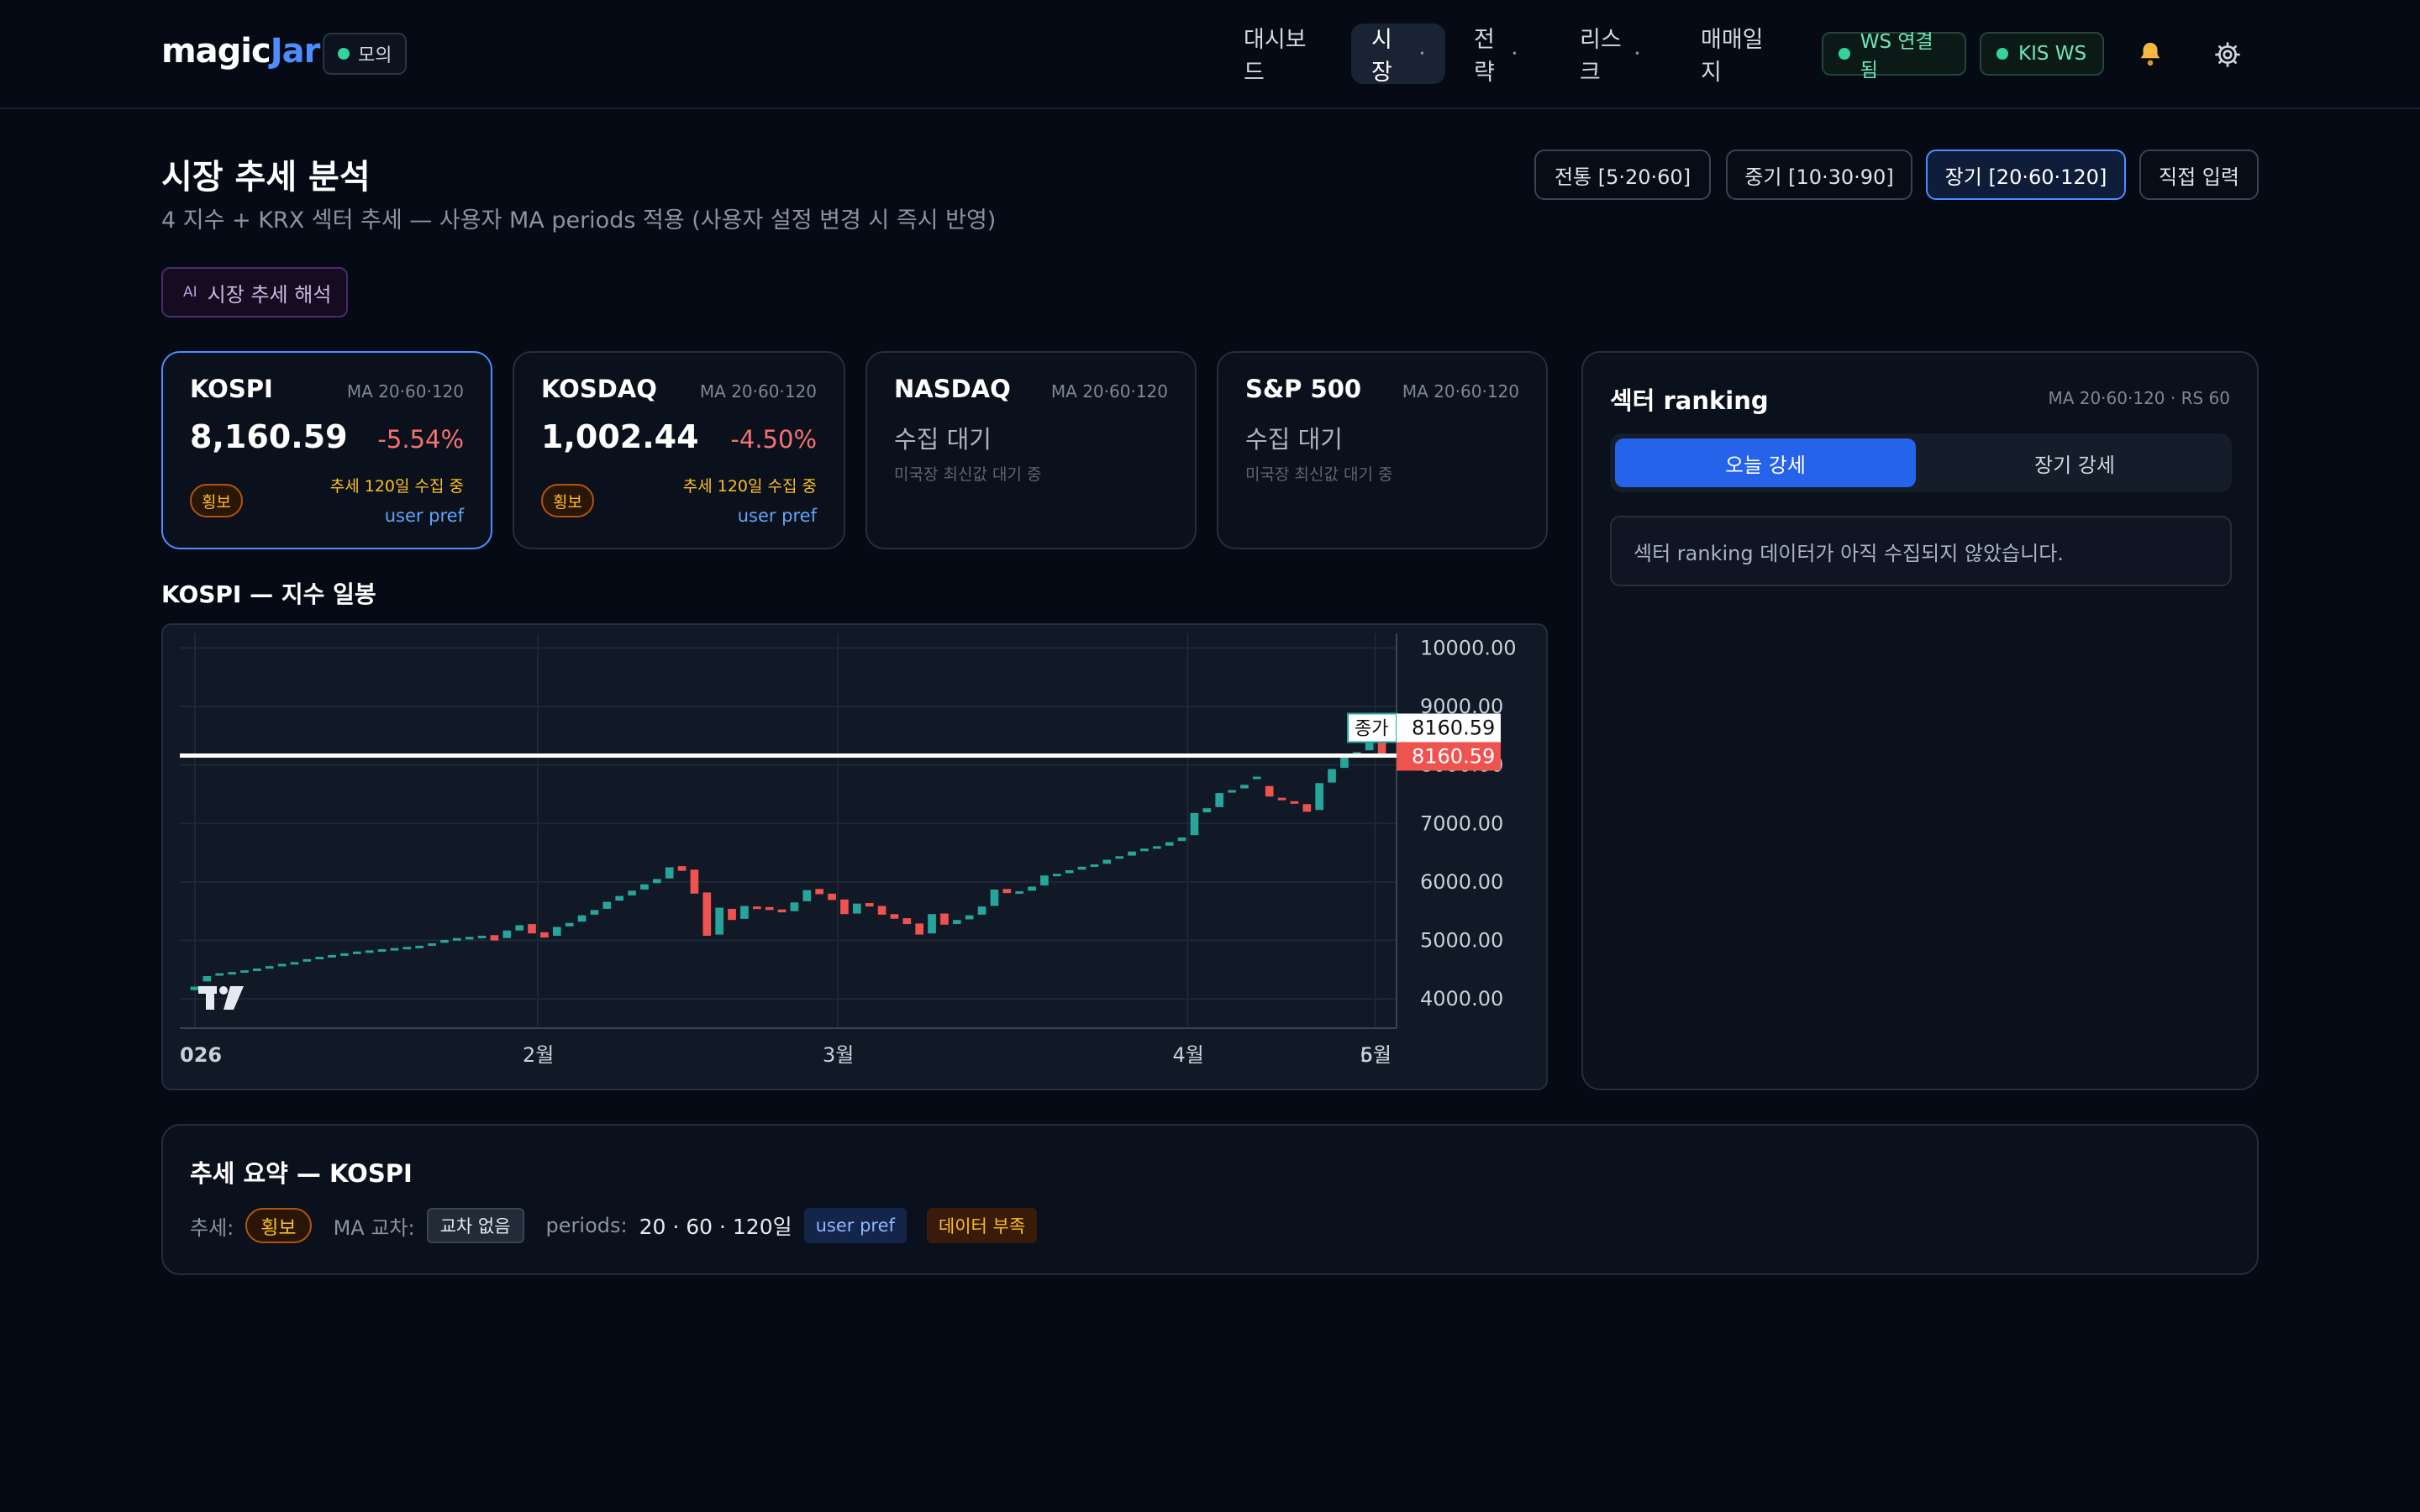 The image size is (2420, 1512). I want to click on notifications-button, so click(2150, 55).